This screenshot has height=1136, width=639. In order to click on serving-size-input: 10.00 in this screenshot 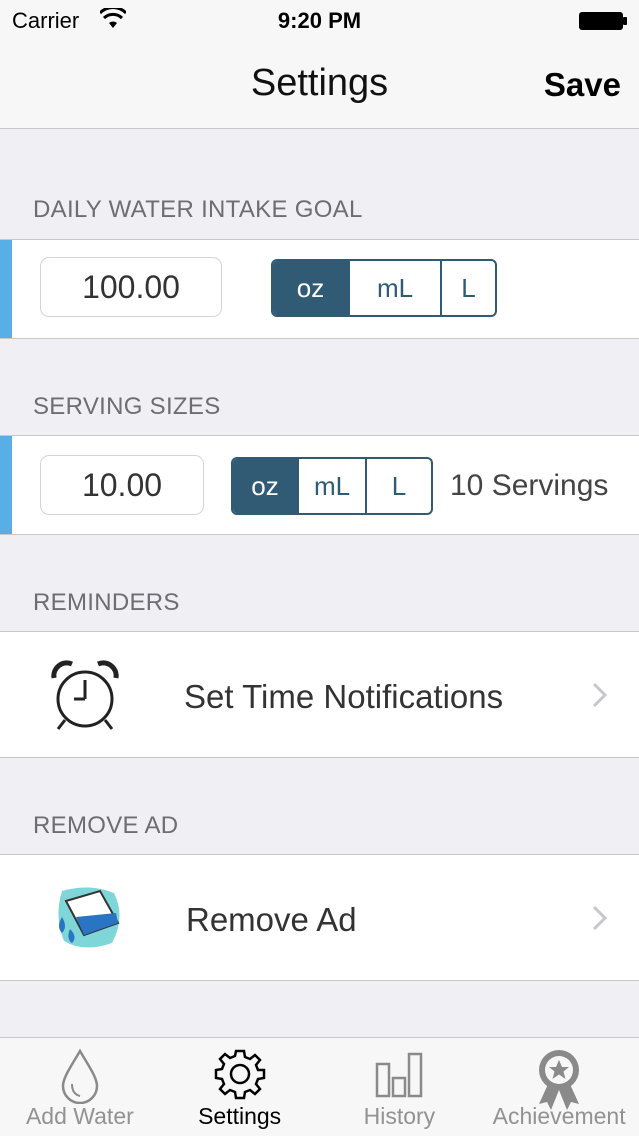, I will do `click(122, 485)`.